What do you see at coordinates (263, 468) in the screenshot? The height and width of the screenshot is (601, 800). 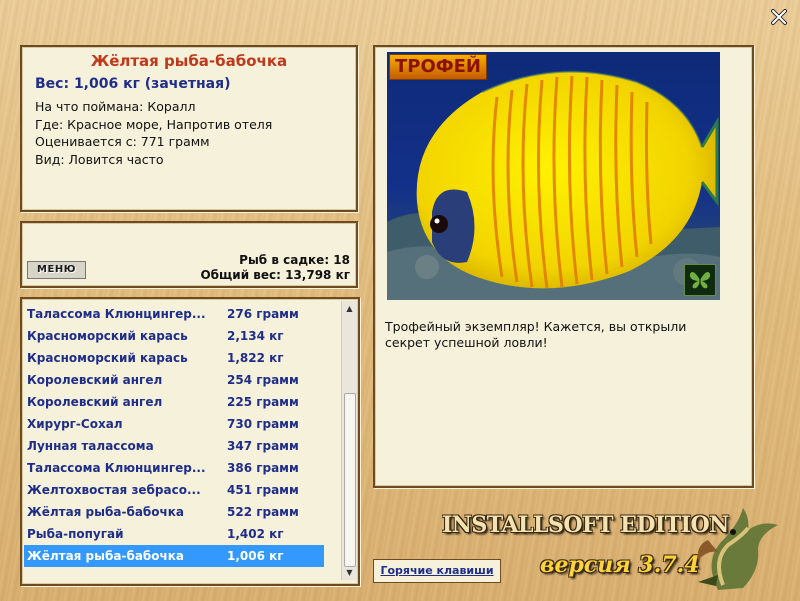 I see `list-item-weight: 386 грамм` at bounding box center [263, 468].